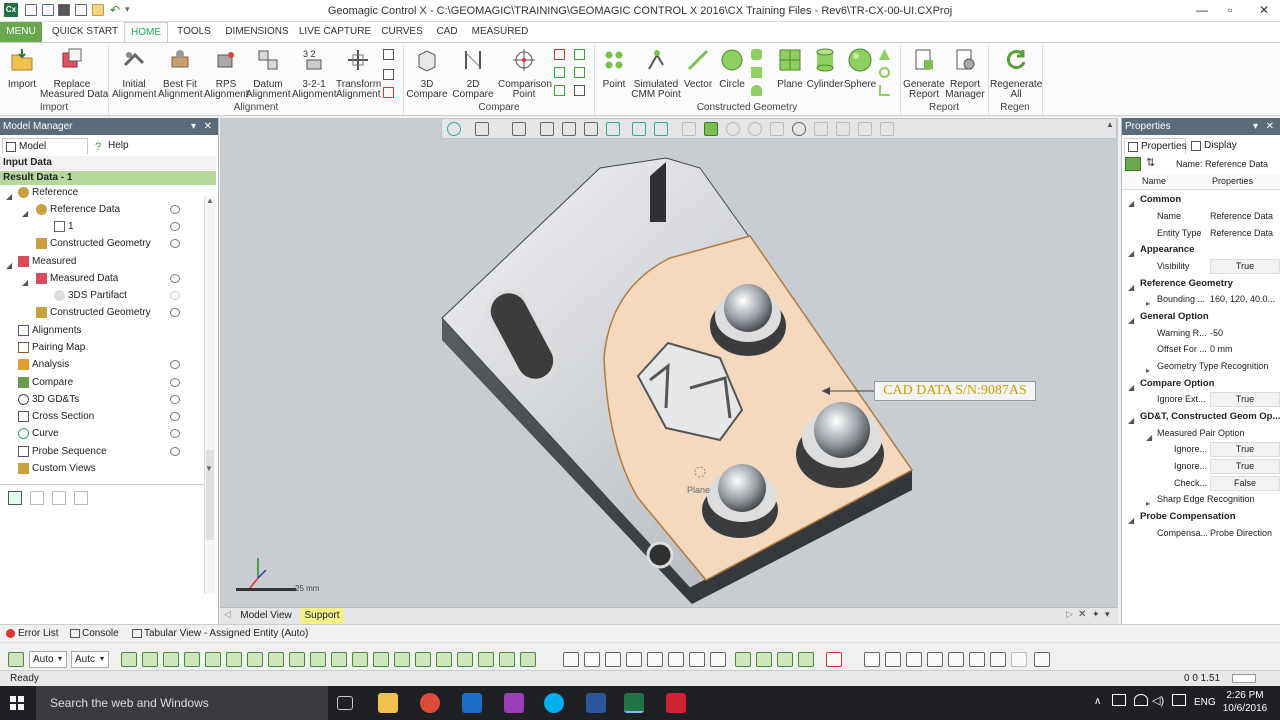 Image resolution: width=1280 pixels, height=720 pixels. I want to click on volume-icon: ◁), so click(1158, 700).